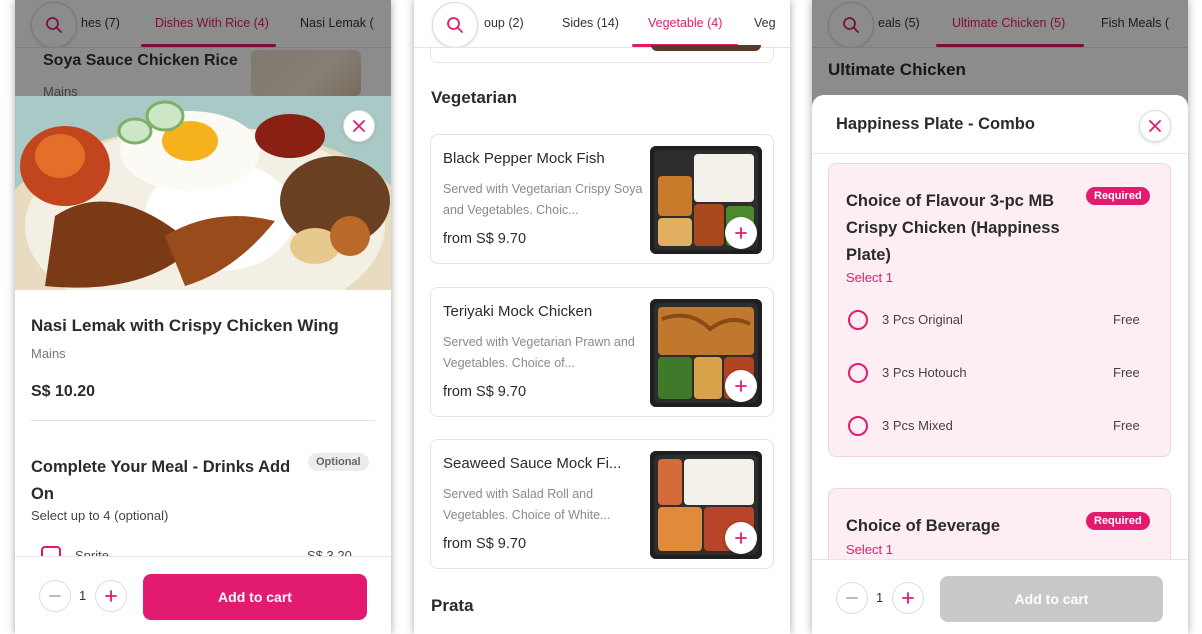 The width and height of the screenshot is (1202, 634). What do you see at coordinates (338, 462) in the screenshot?
I see `optional-badge: Optional` at bounding box center [338, 462].